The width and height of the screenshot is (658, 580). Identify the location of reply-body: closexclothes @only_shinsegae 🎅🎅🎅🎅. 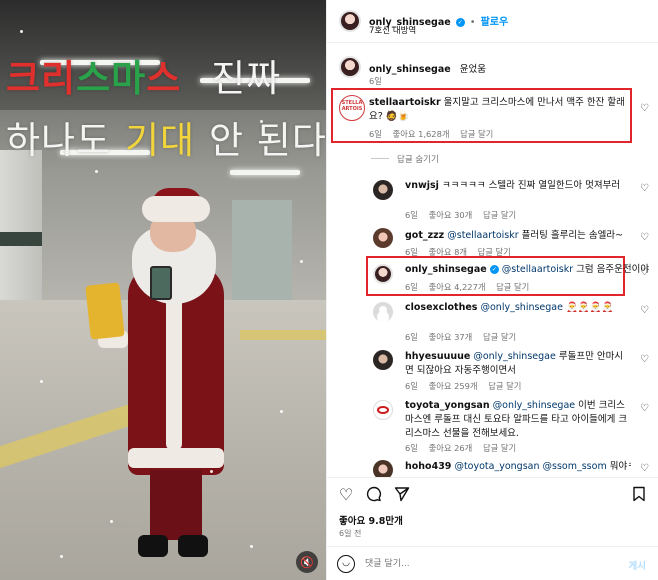
(518, 308).